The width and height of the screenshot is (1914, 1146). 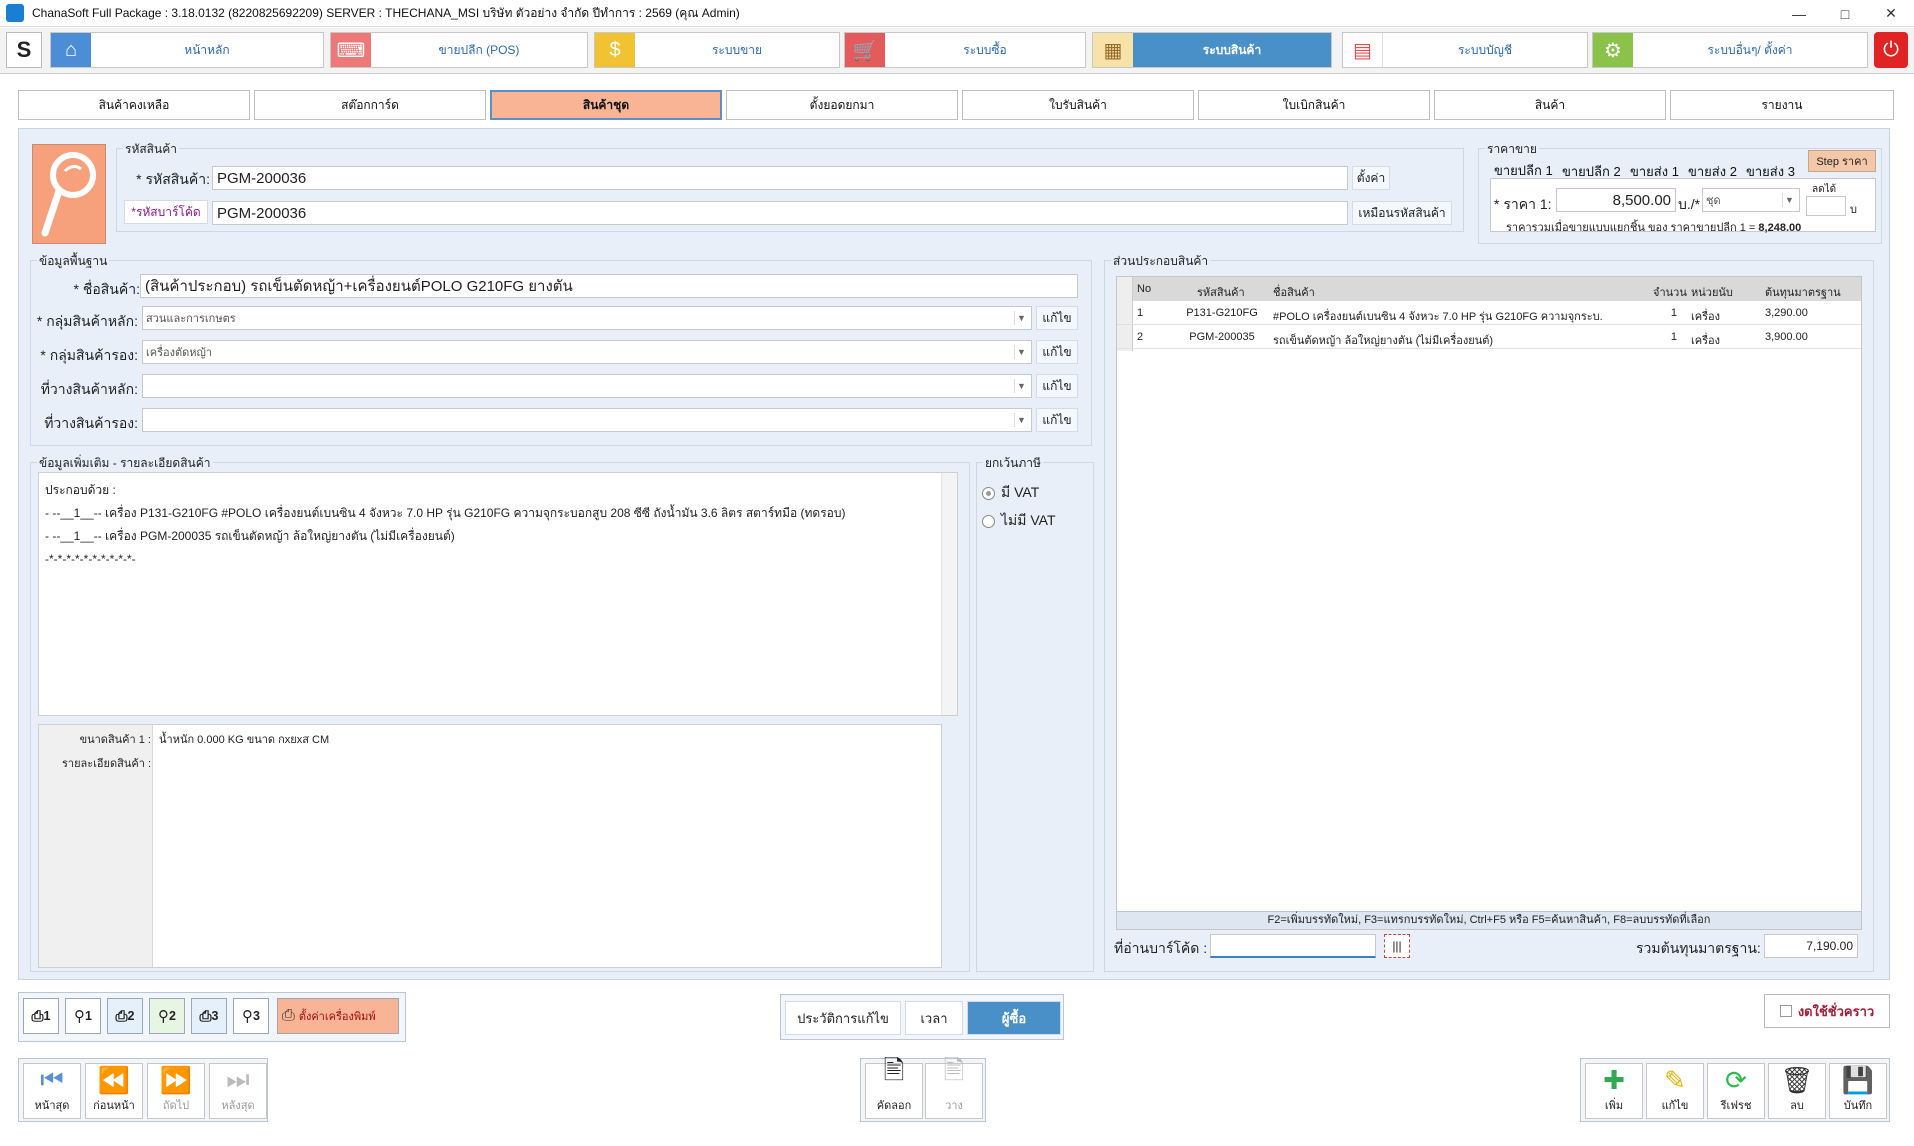 I want to click on module-sales: $ ระบบขาย, so click(x=717, y=50).